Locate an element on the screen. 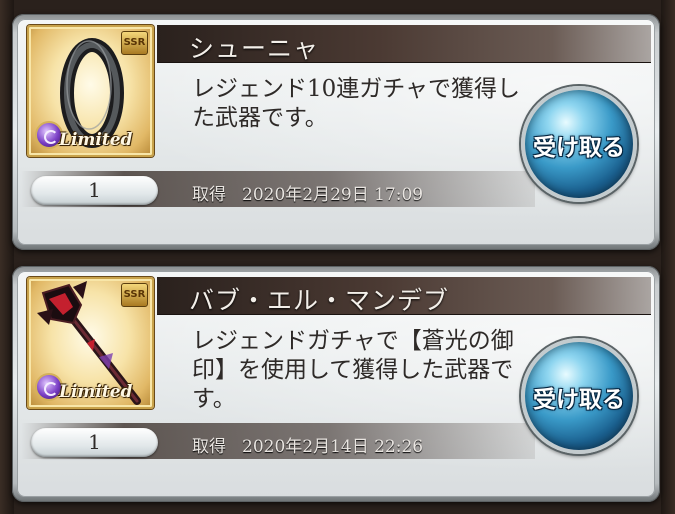  item-title-bar: バブ・エル・マンデブ is located at coordinates (404, 296).